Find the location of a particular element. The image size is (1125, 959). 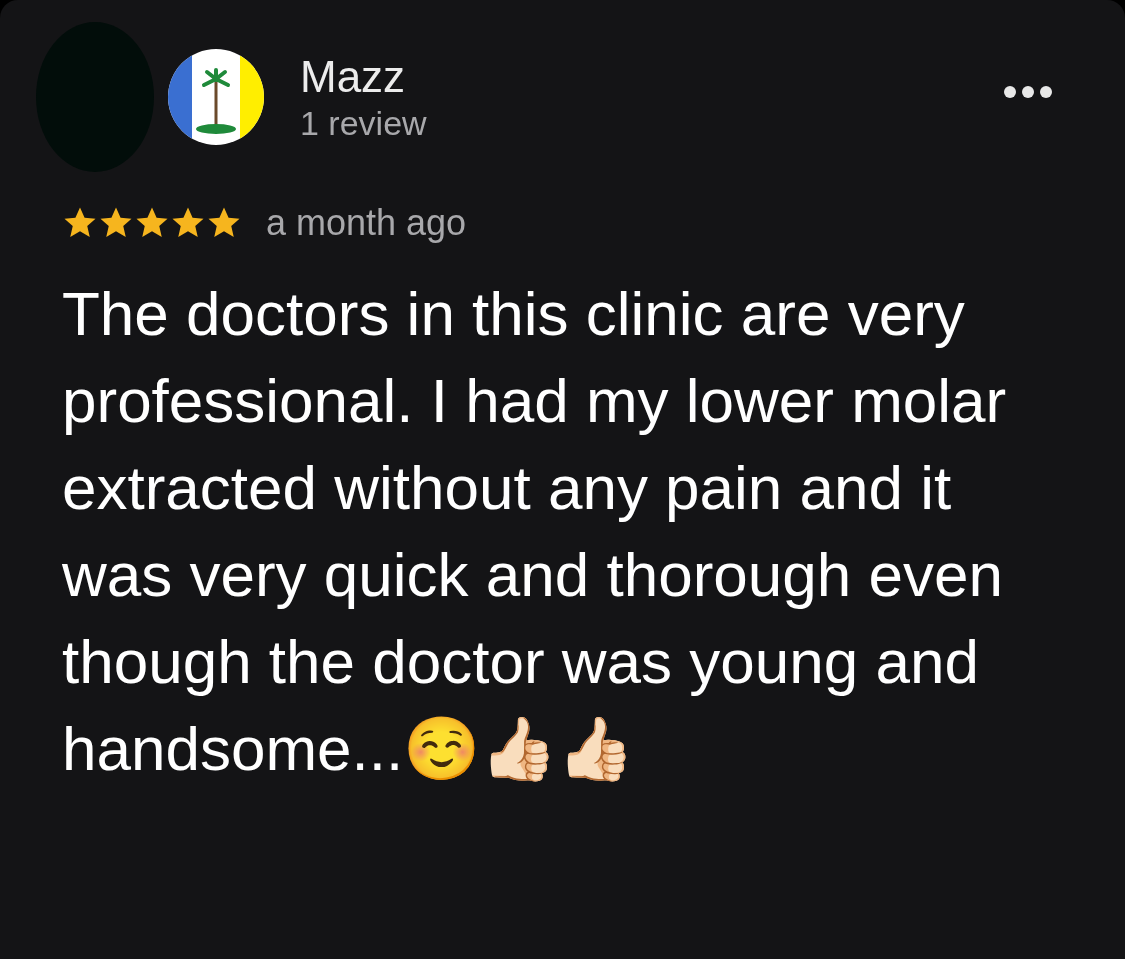

more-options-icon is located at coordinates (1028, 92).